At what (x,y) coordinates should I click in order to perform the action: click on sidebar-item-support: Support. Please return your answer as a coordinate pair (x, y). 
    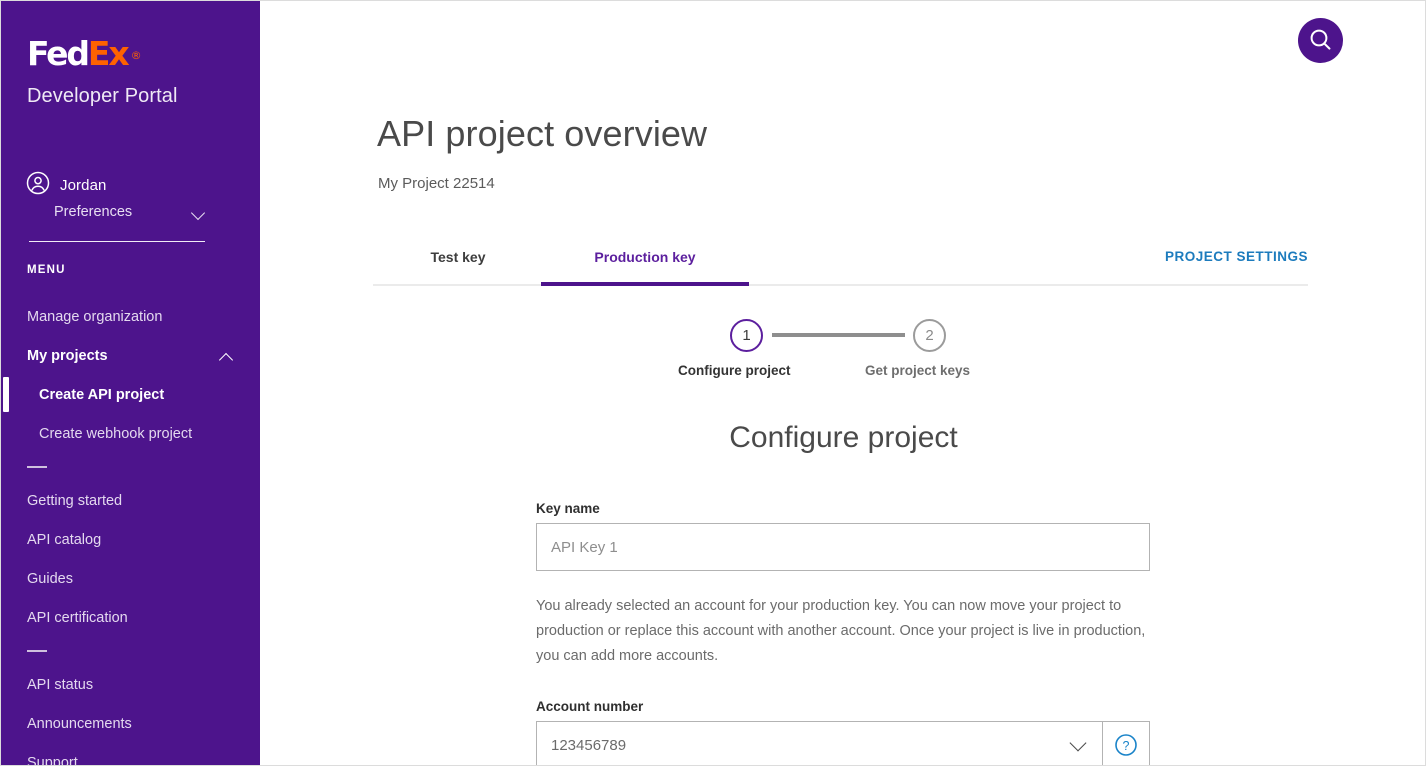
    Looking at the image, I should click on (130, 754).